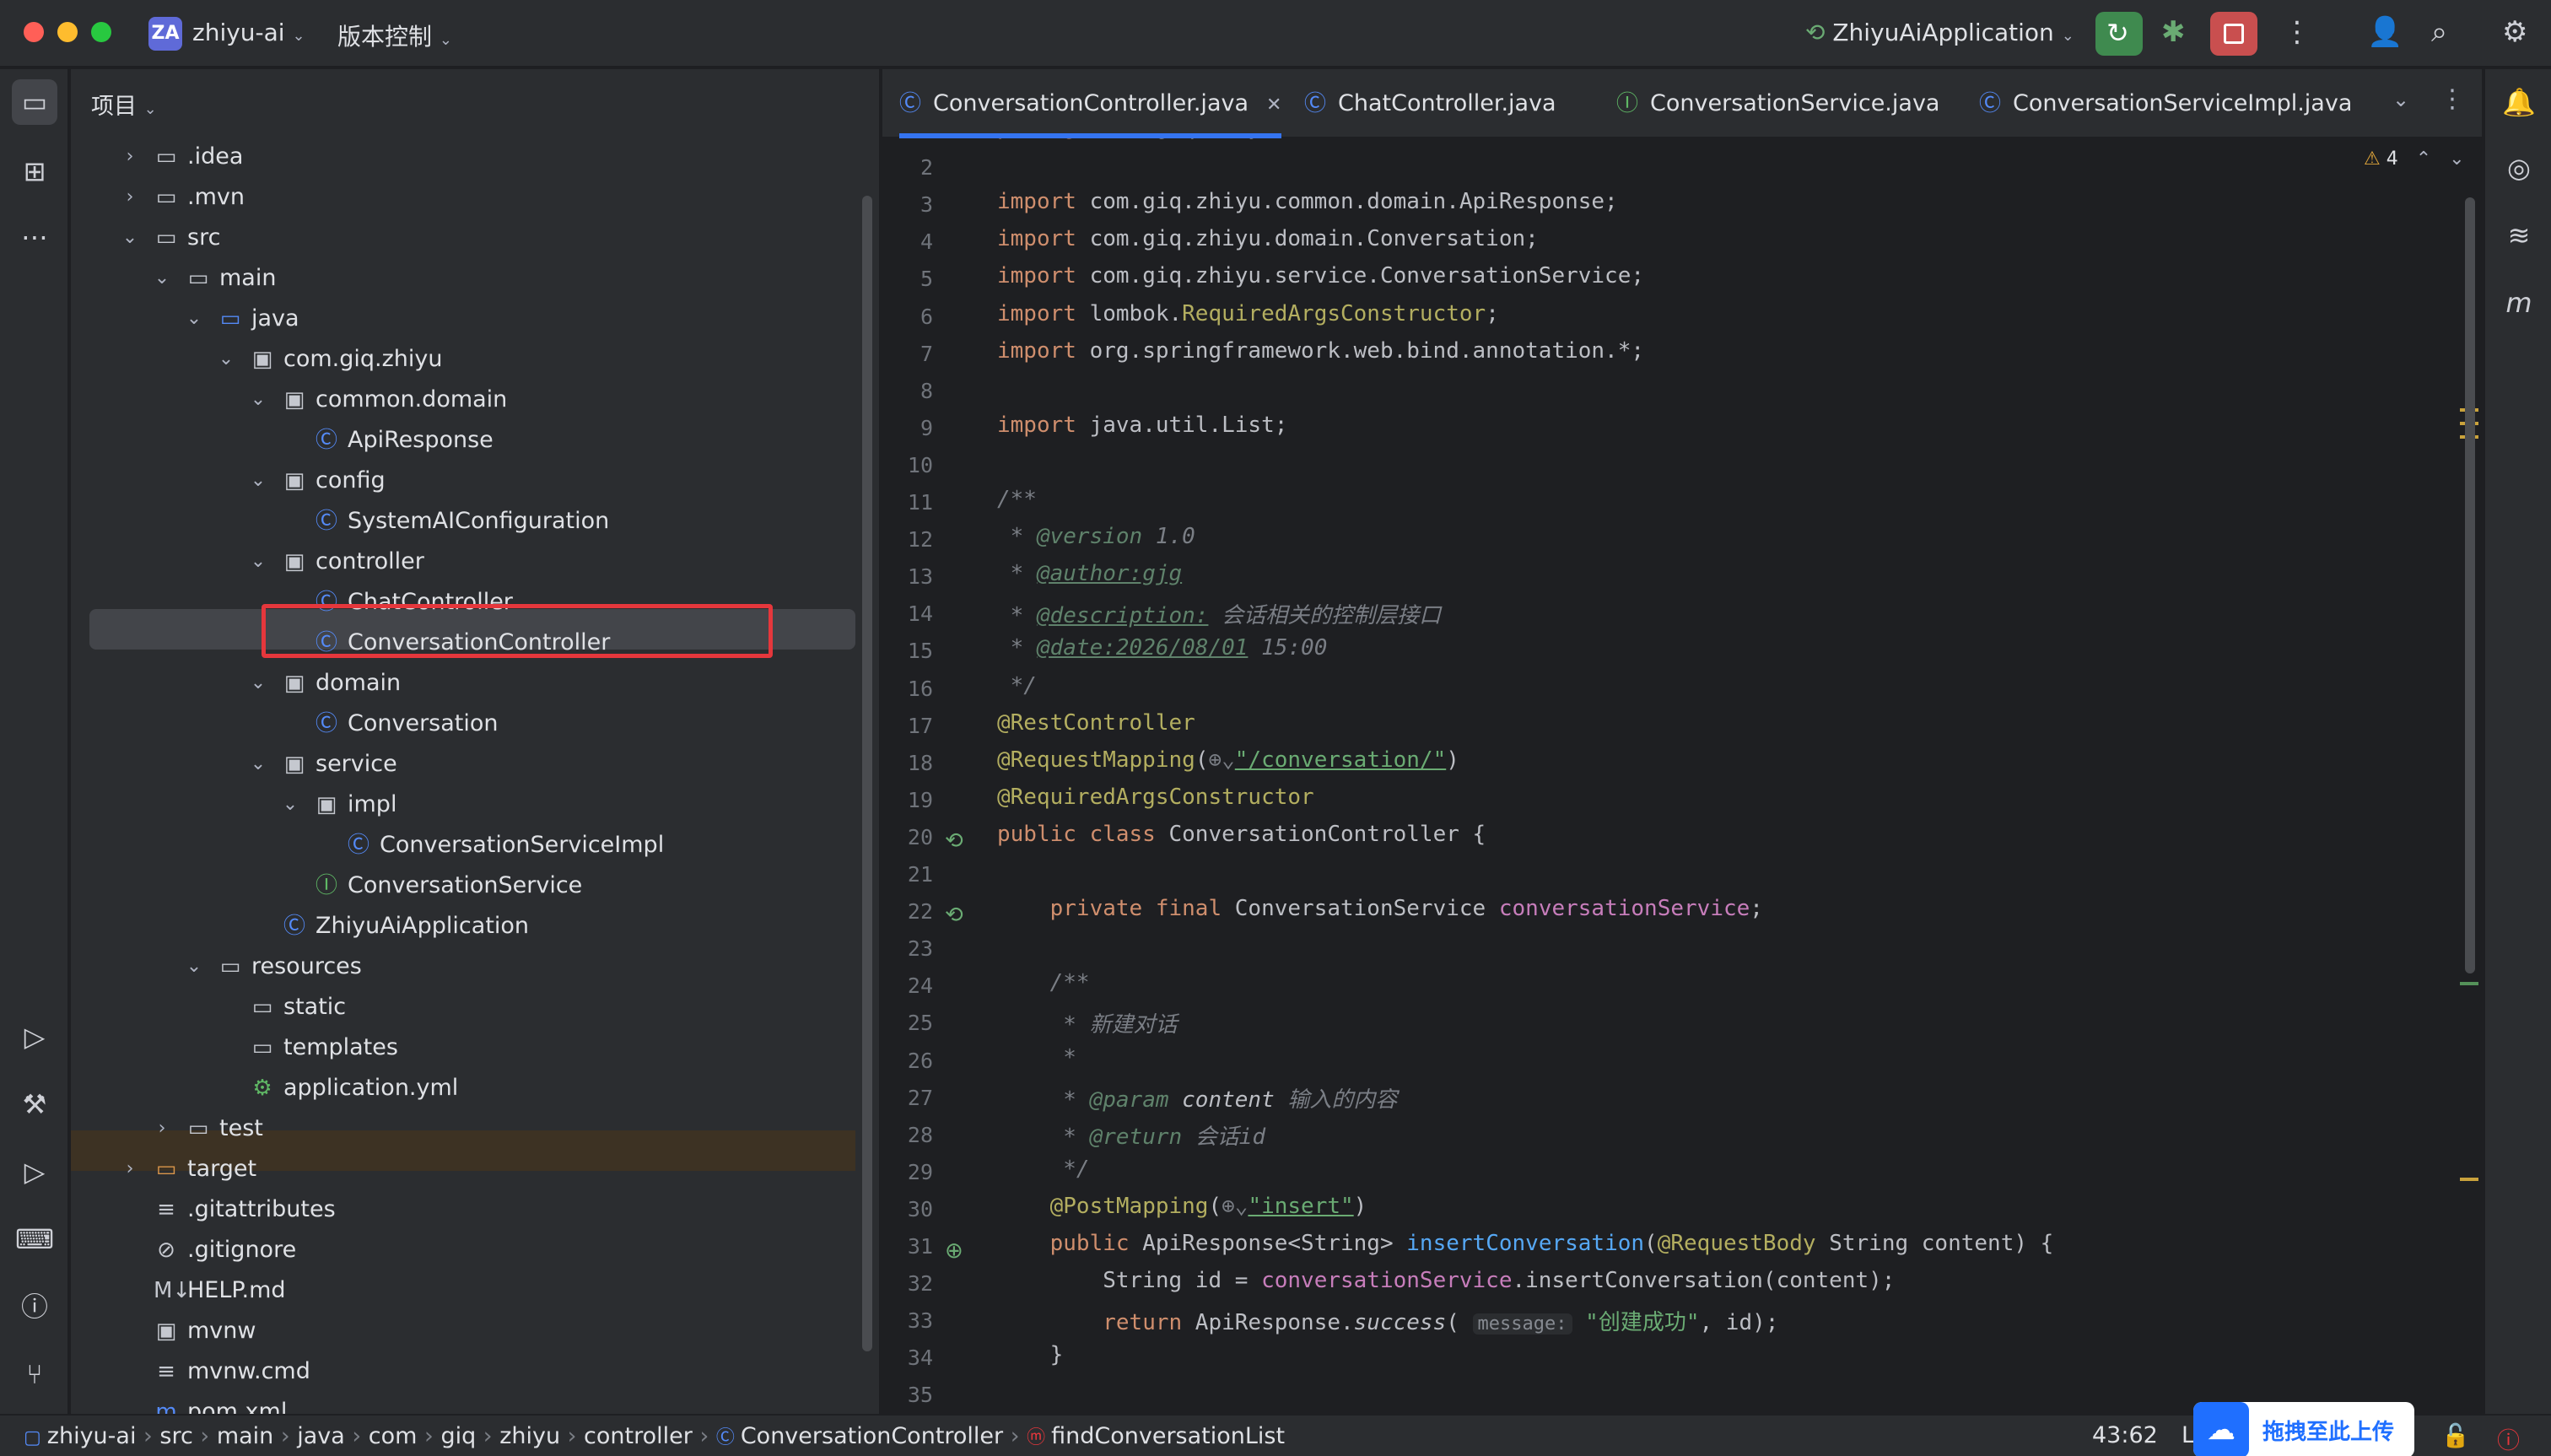 The width and height of the screenshot is (2551, 1456). Describe the element at coordinates (475, 886) in the screenshot. I see `tree-item: Ⓘ ConversationService` at that location.